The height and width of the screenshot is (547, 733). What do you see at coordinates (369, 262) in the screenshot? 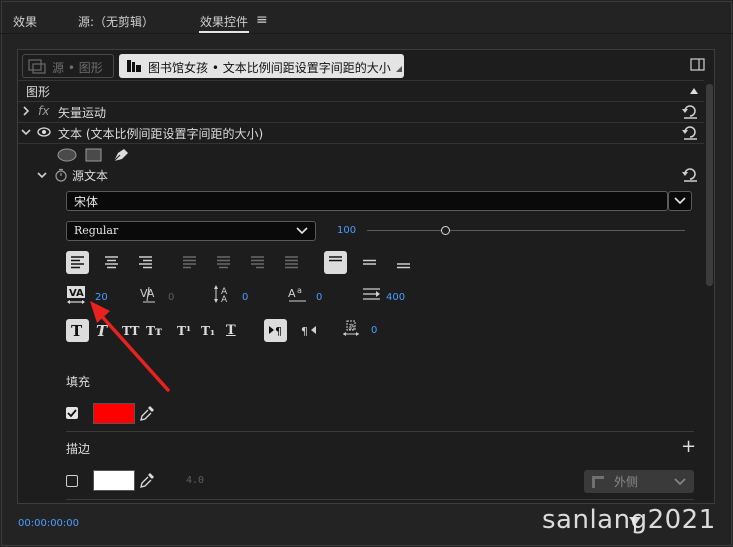
I see `align-middle-icon` at bounding box center [369, 262].